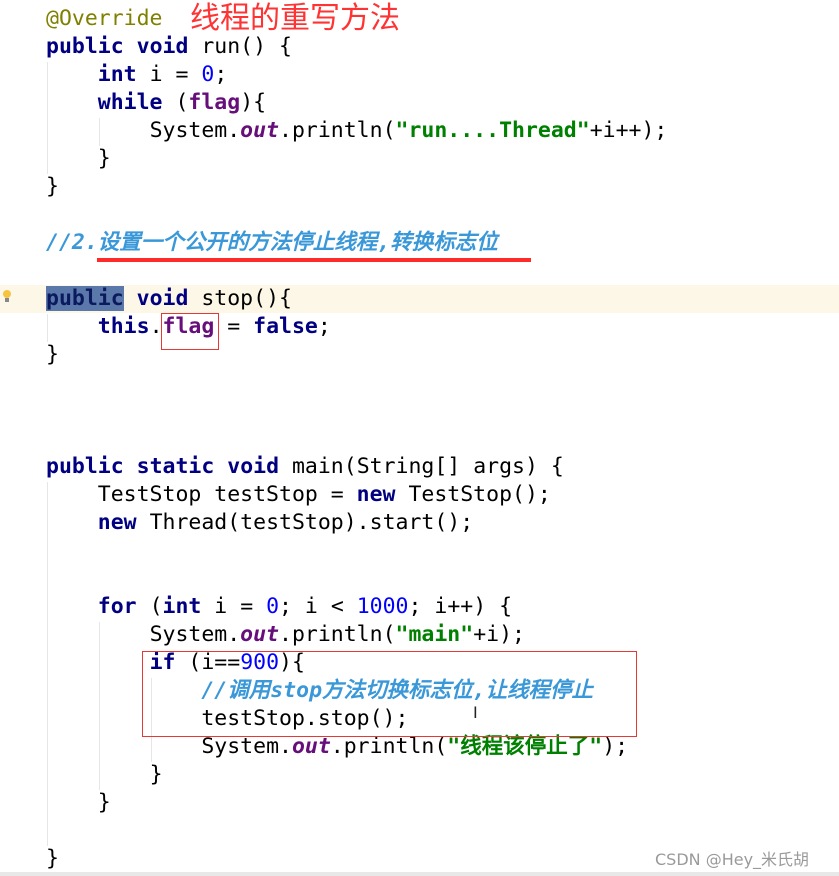 Image resolution: width=839 pixels, height=876 pixels. I want to click on code-line: public static void main(String[] args) {, so click(419, 467).